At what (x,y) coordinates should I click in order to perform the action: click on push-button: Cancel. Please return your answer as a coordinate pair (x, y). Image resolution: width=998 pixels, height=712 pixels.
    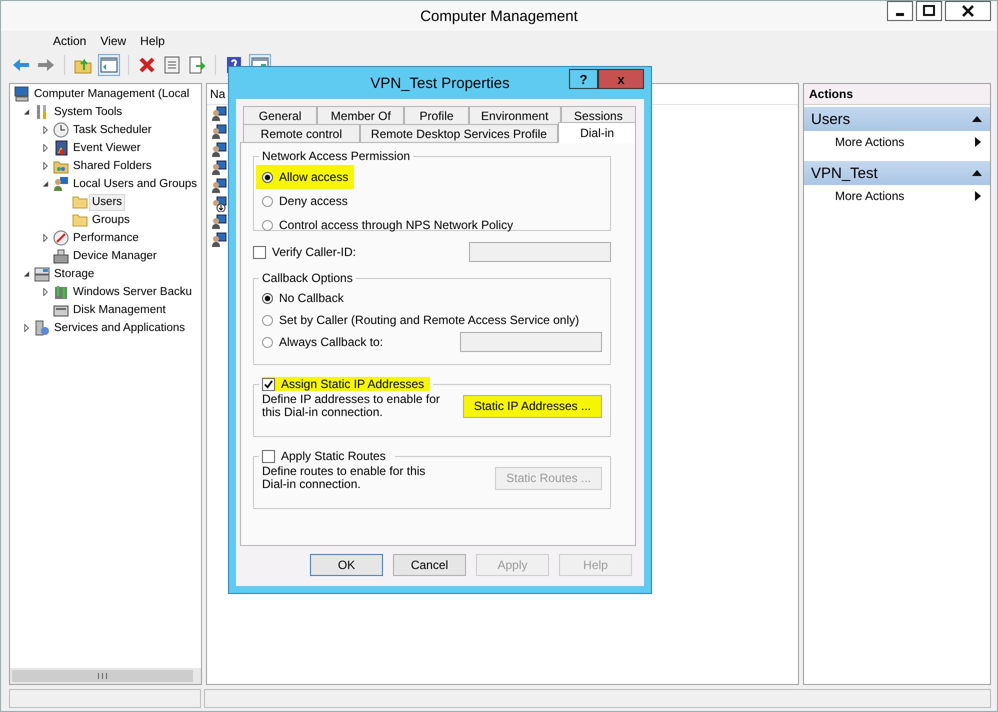
    Looking at the image, I should click on (429, 565).